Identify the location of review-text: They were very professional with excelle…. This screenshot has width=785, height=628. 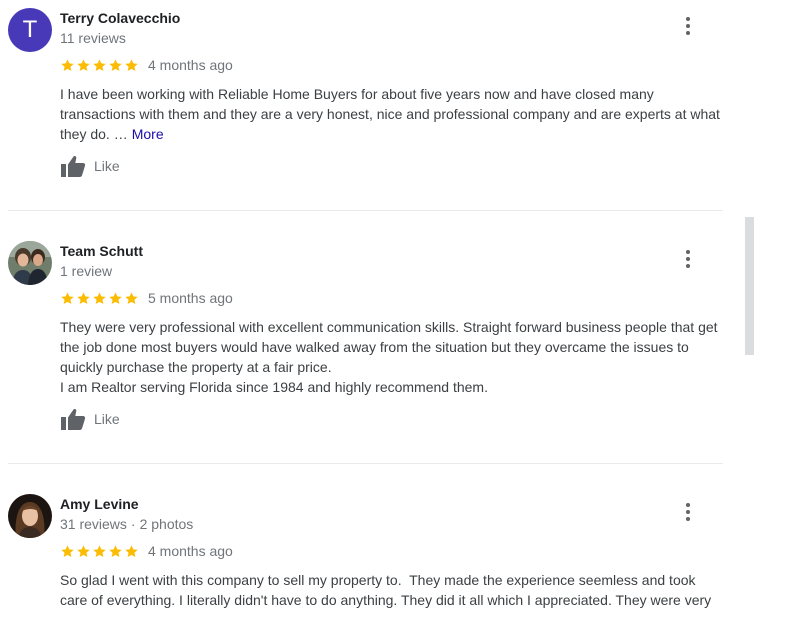
(390, 357).